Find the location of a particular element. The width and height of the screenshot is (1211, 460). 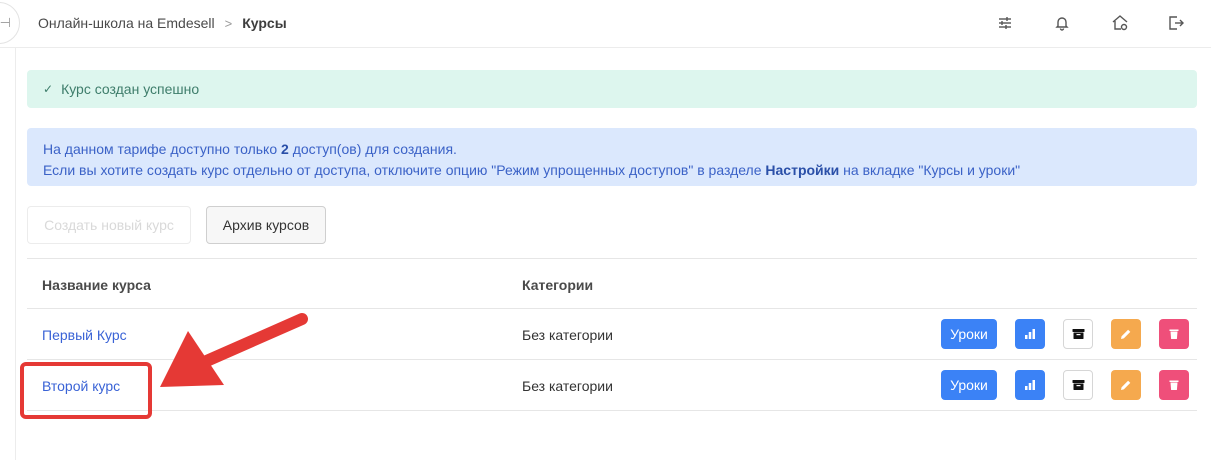

top-bar: ⊣ Онлайн-школа на Emdesell > Курсы is located at coordinates (605, 24).